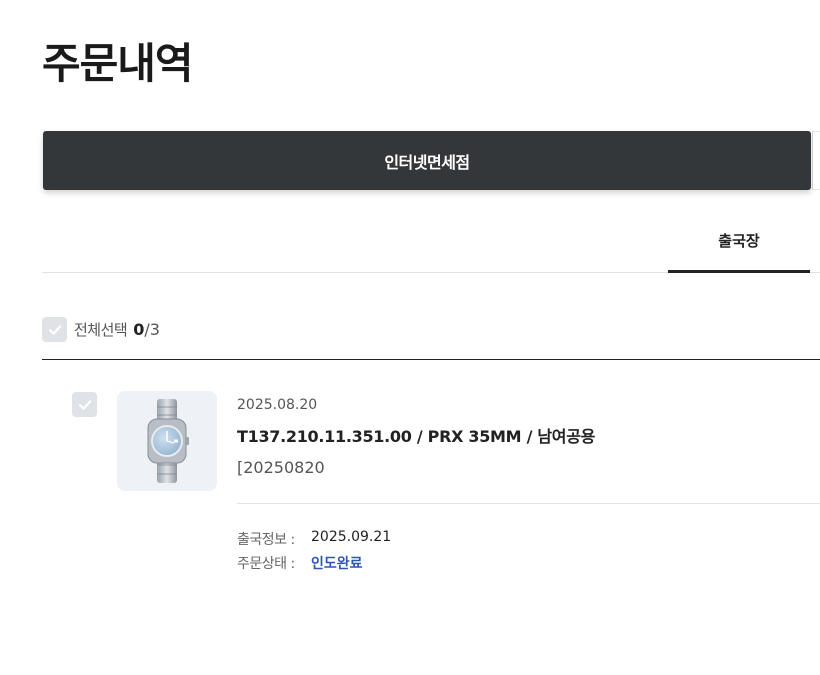 The image size is (820, 675). Describe the element at coordinates (266, 564) in the screenshot. I see `status-label: 주문상태 :` at that location.